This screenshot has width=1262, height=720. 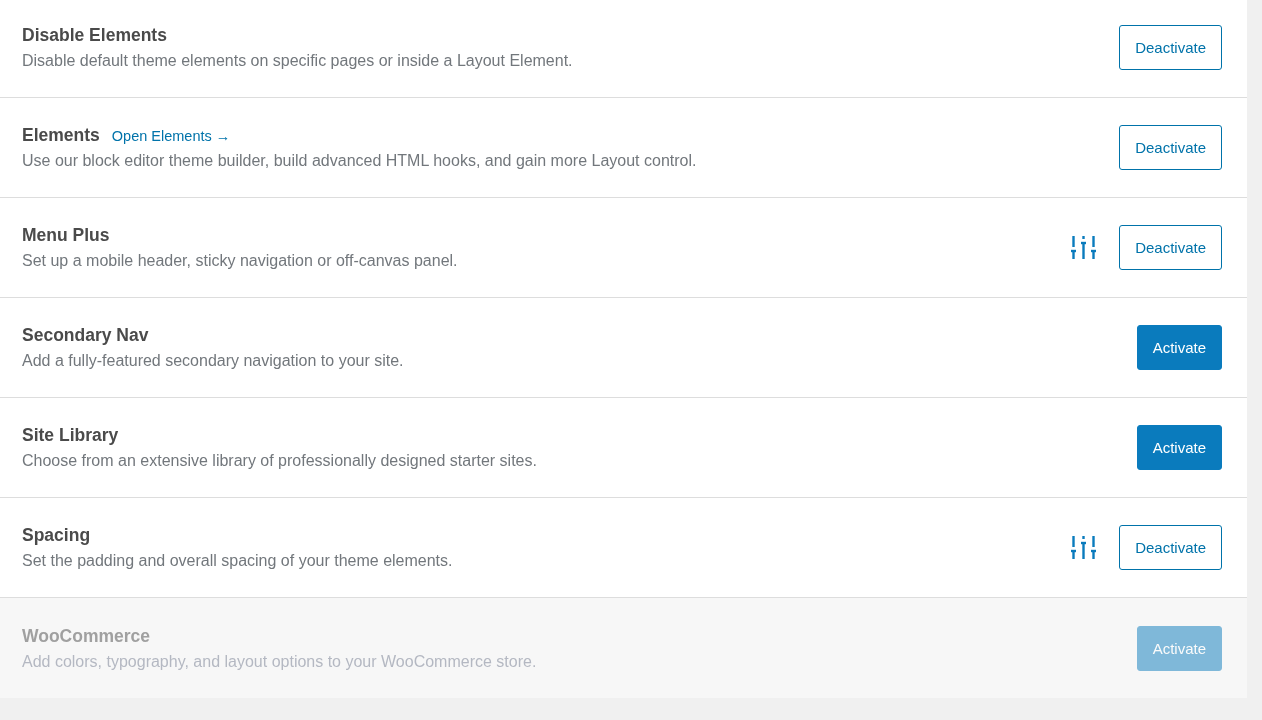 I want to click on module-description: Use our block editor theme builder, build advanced HTML hooks, and gain more Layout control., so click(x=359, y=161).